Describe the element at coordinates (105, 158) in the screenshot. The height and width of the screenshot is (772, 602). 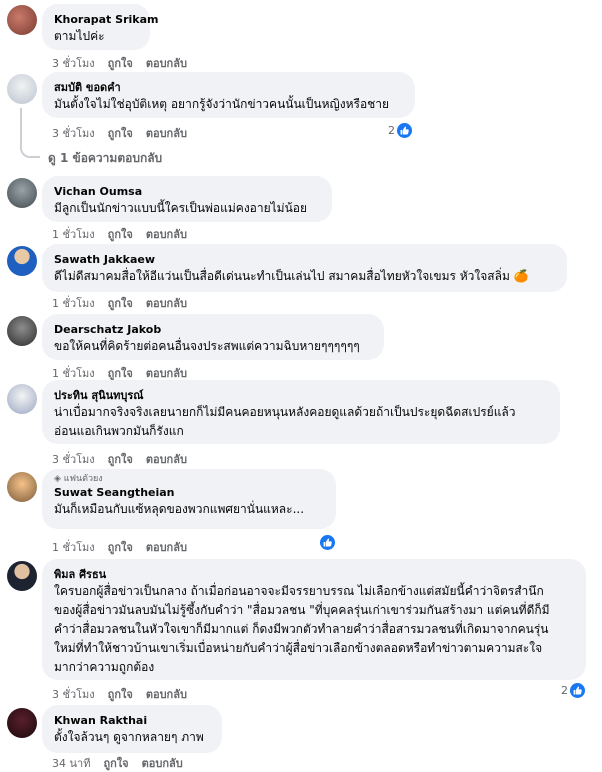
I see `view-replies-link: ดู 1 ข้อความตอบกลับ` at that location.